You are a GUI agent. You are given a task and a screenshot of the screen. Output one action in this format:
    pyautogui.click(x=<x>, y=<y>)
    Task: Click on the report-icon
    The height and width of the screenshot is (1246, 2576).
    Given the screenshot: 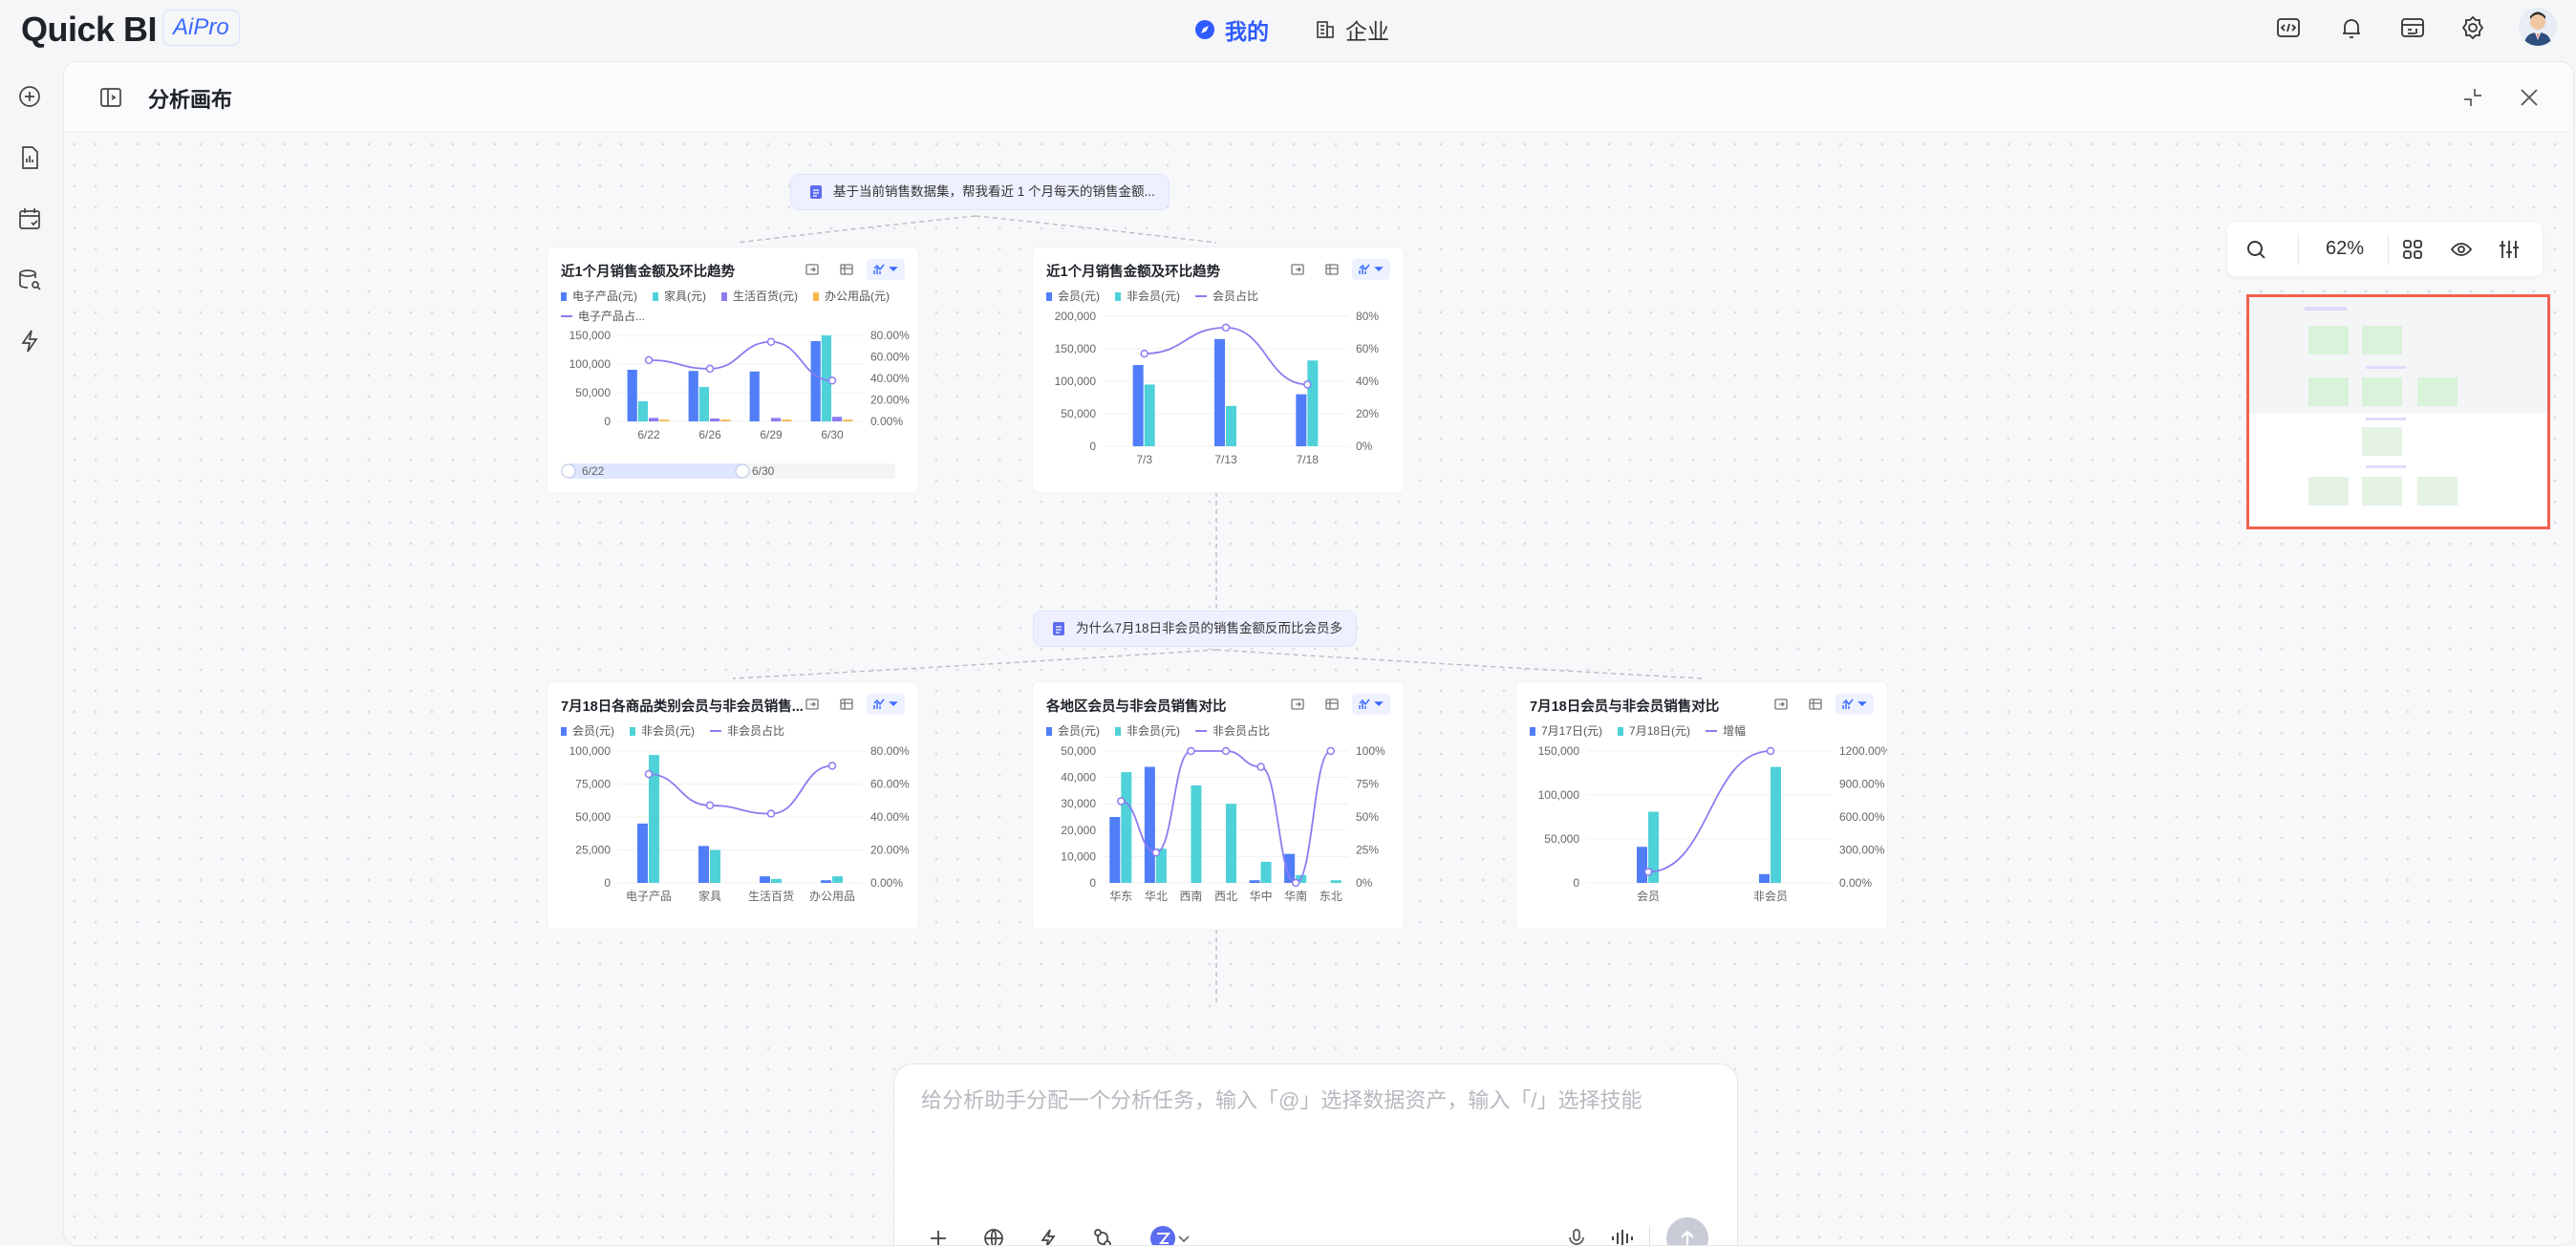 What is the action you would take?
    pyautogui.click(x=29, y=158)
    